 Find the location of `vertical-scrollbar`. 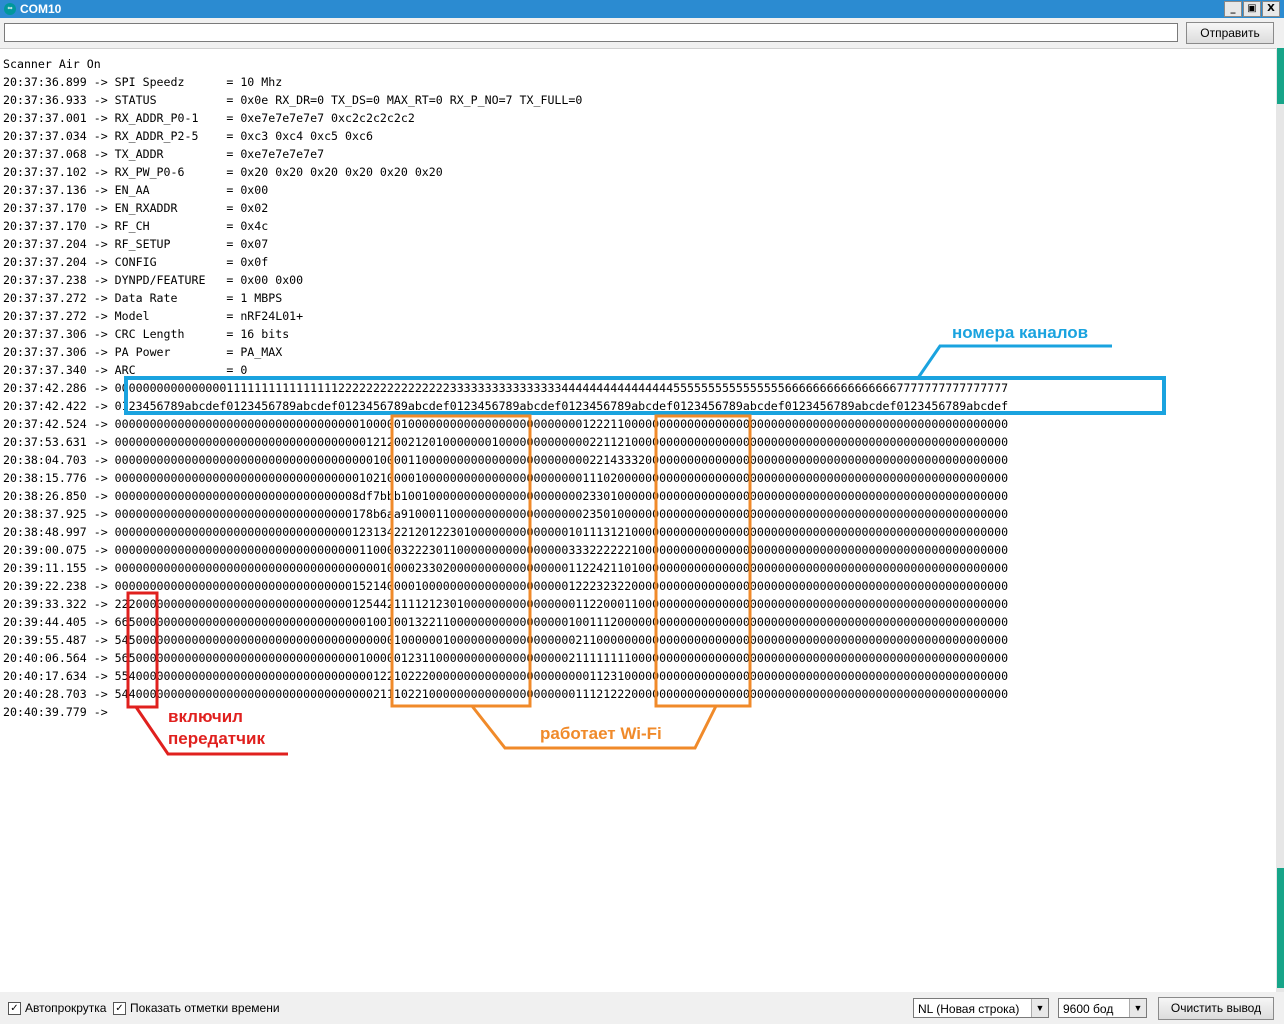

vertical-scrollbar is located at coordinates (1280, 520).